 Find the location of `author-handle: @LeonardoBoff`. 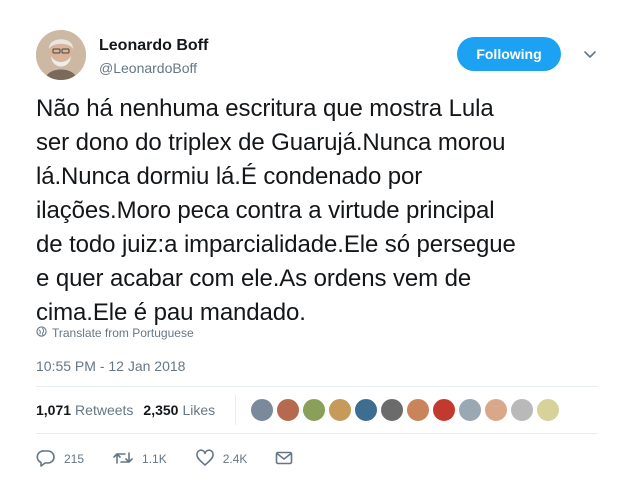

author-handle: @LeonardoBoff is located at coordinates (148, 68).